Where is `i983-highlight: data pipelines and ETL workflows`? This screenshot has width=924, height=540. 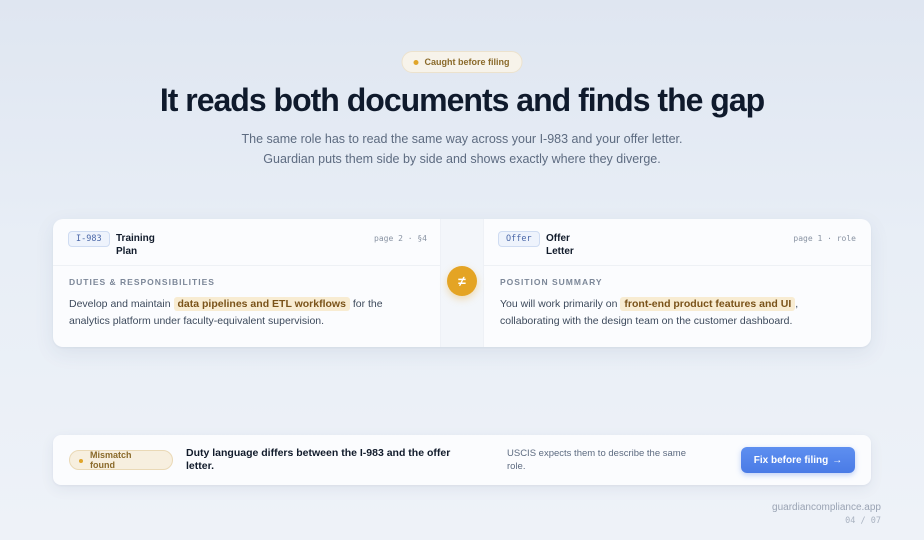
i983-highlight: data pipelines and ETL workflows is located at coordinates (261, 304).